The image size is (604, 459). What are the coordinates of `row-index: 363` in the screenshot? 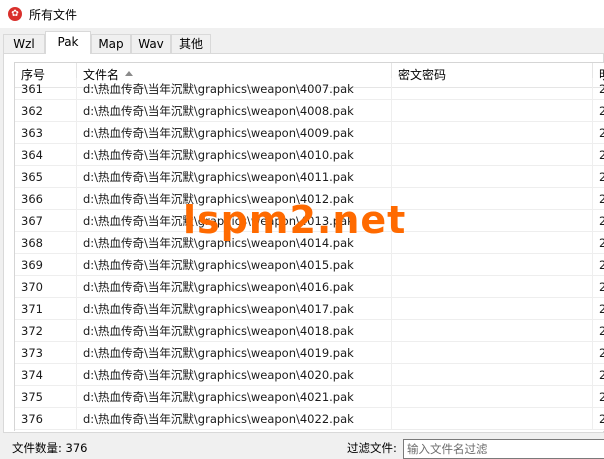 It's located at (46, 133).